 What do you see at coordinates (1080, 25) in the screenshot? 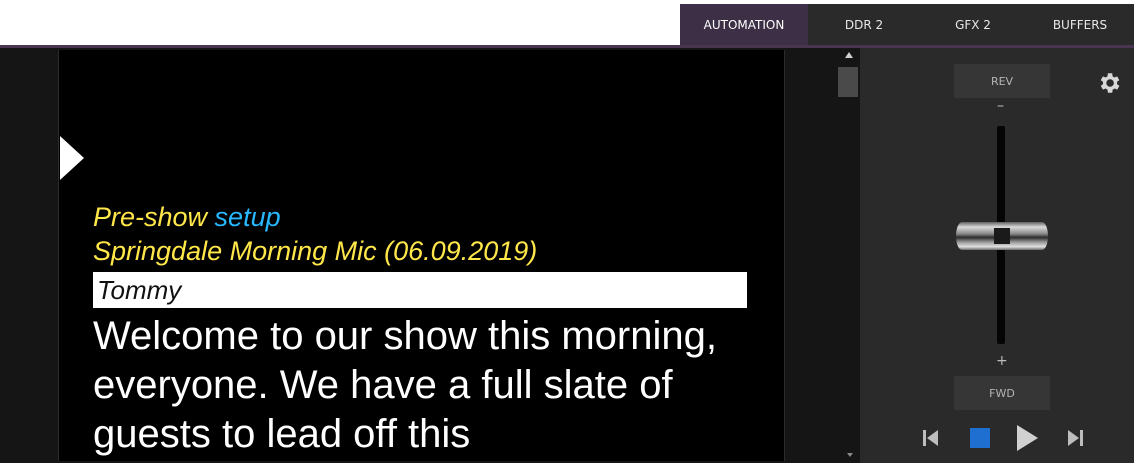
I see `tab-buffers: BUFFERS` at bounding box center [1080, 25].